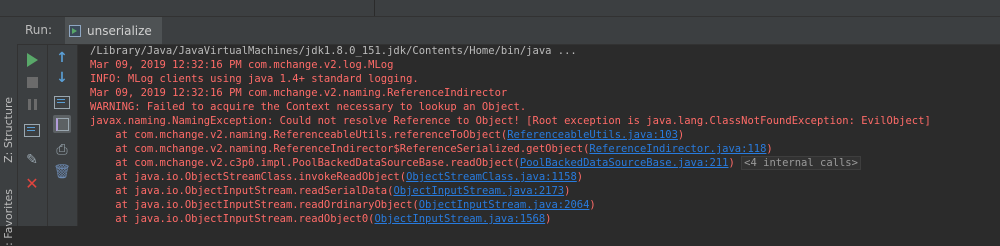  Describe the element at coordinates (624, 163) in the screenshot. I see `source-link: PoolBackedDataSourceBase.java:211` at that location.